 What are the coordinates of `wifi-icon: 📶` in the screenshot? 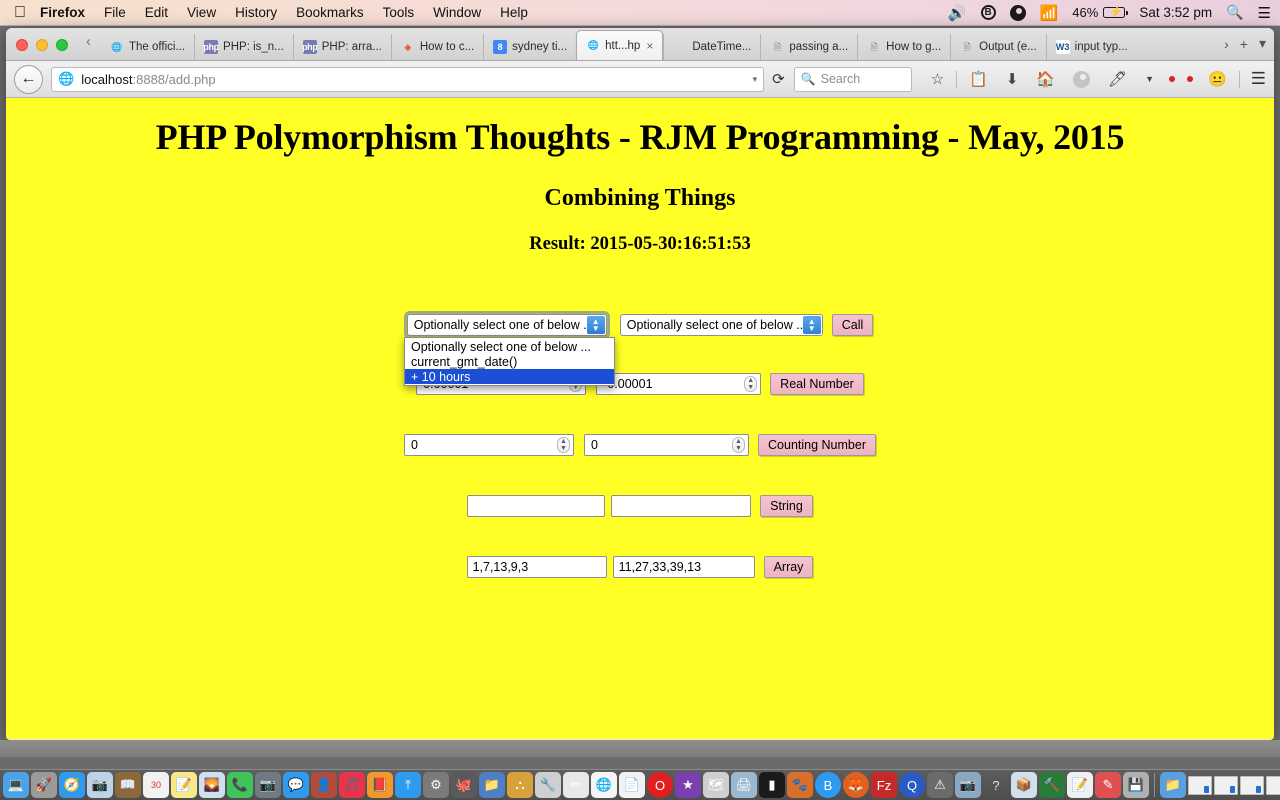 It's located at (1049, 13).